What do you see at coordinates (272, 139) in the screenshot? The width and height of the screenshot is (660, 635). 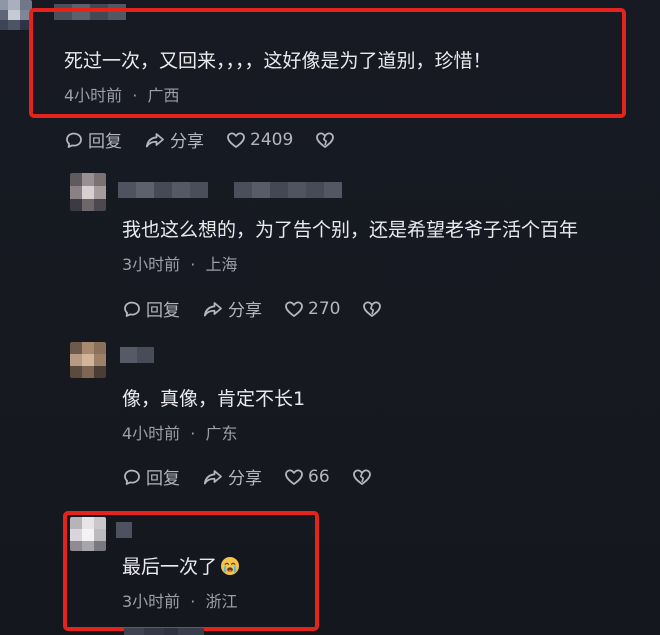 I see `like-count: 2409` at bounding box center [272, 139].